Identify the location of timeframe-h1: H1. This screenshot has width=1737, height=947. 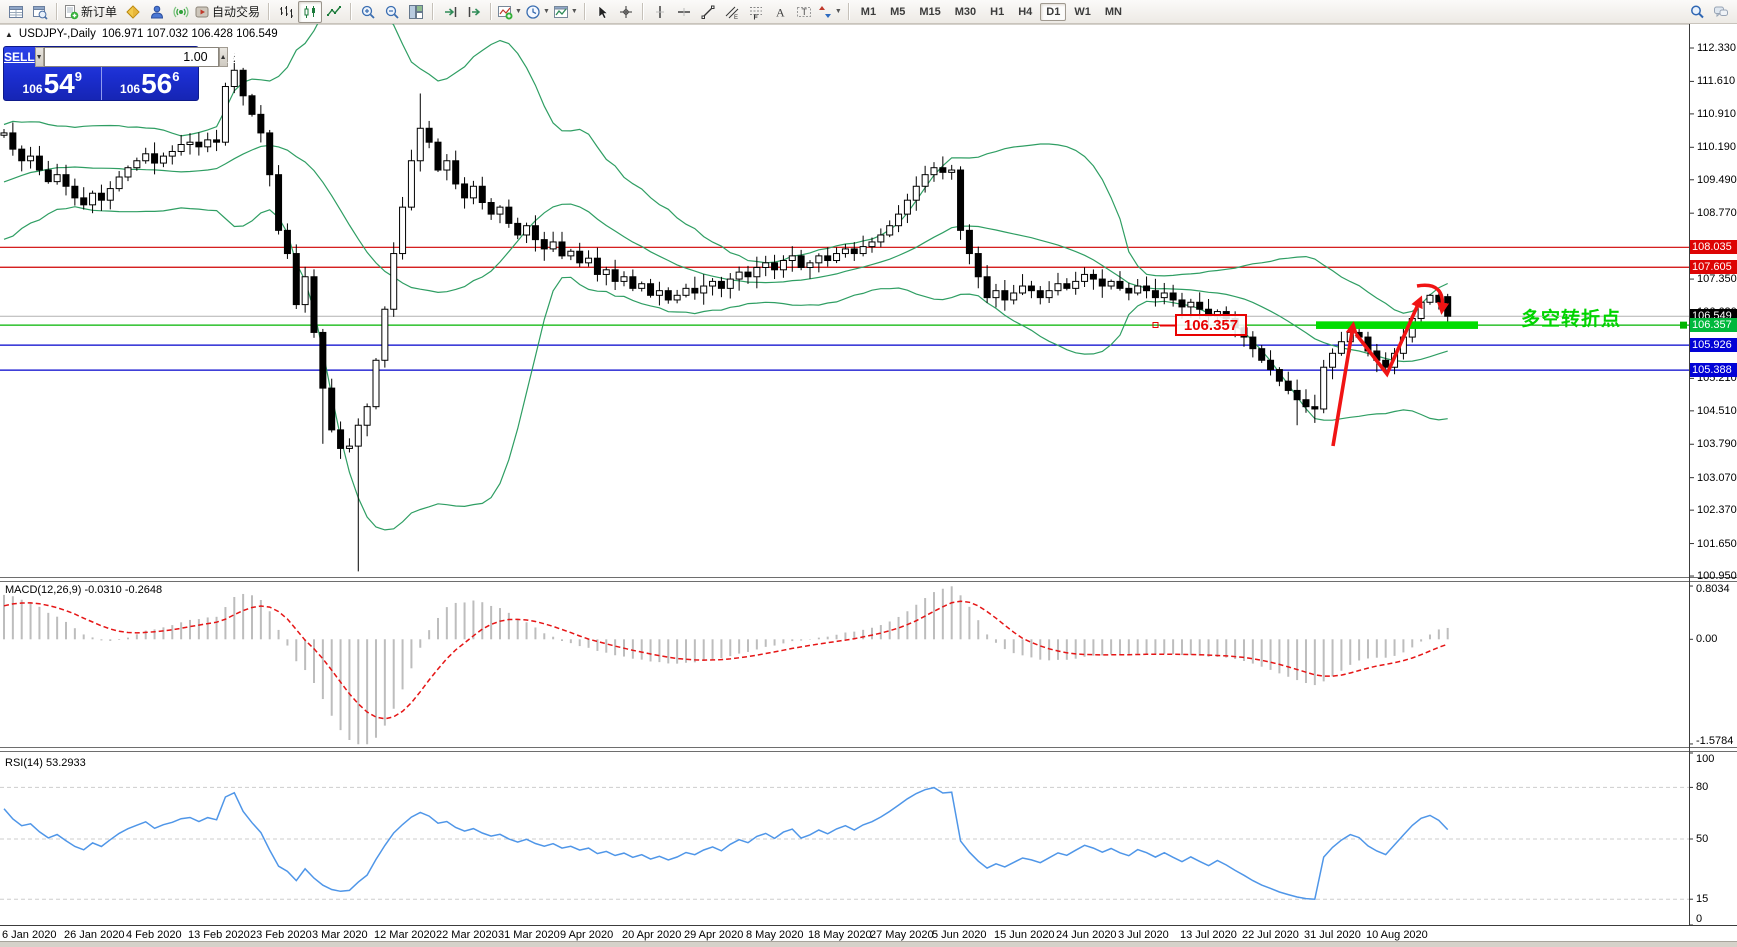
(997, 12).